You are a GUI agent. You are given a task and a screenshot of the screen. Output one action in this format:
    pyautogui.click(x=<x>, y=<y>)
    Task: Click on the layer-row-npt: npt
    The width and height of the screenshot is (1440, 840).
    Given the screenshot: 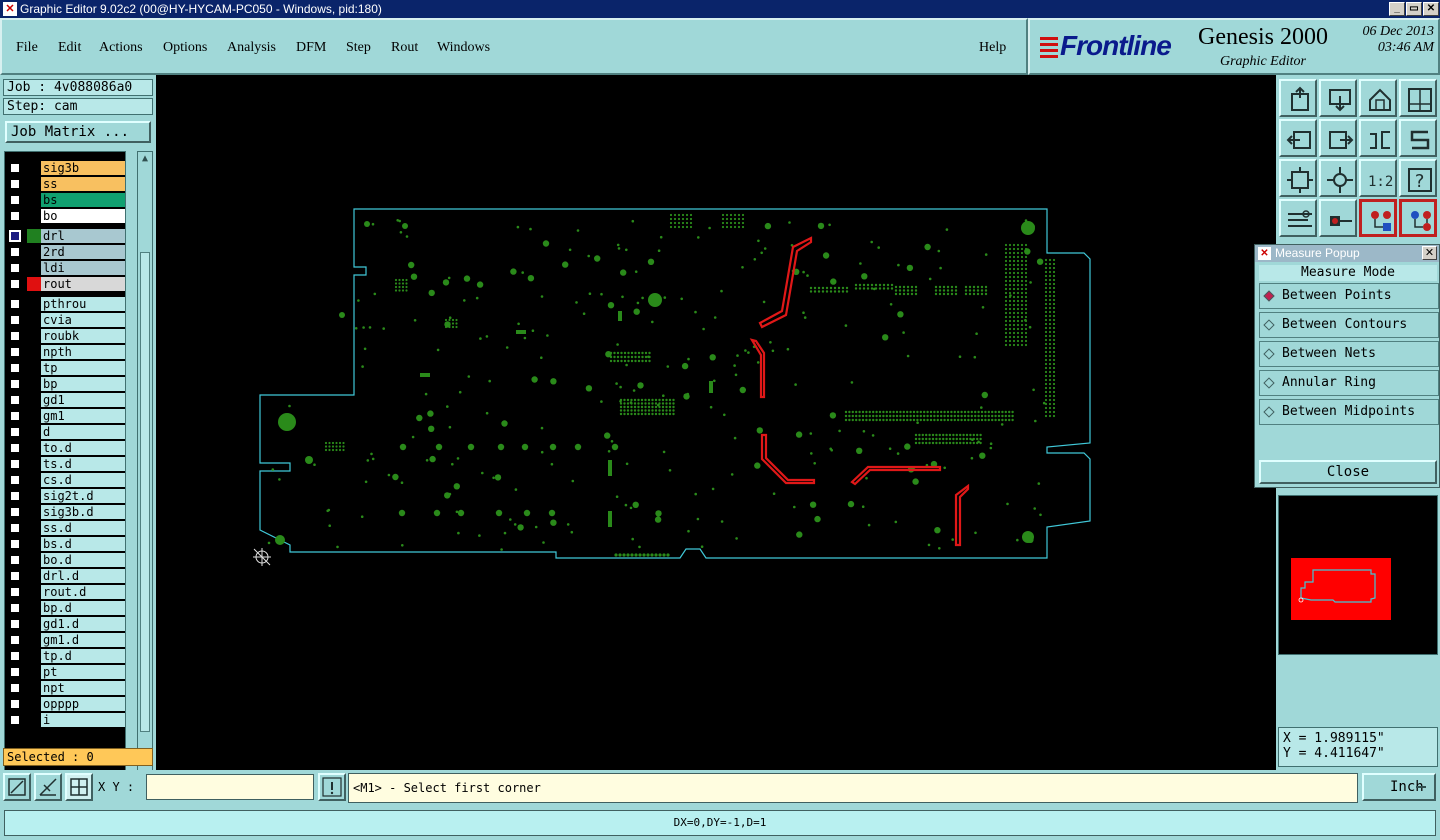 What is the action you would take?
    pyautogui.click(x=65, y=688)
    